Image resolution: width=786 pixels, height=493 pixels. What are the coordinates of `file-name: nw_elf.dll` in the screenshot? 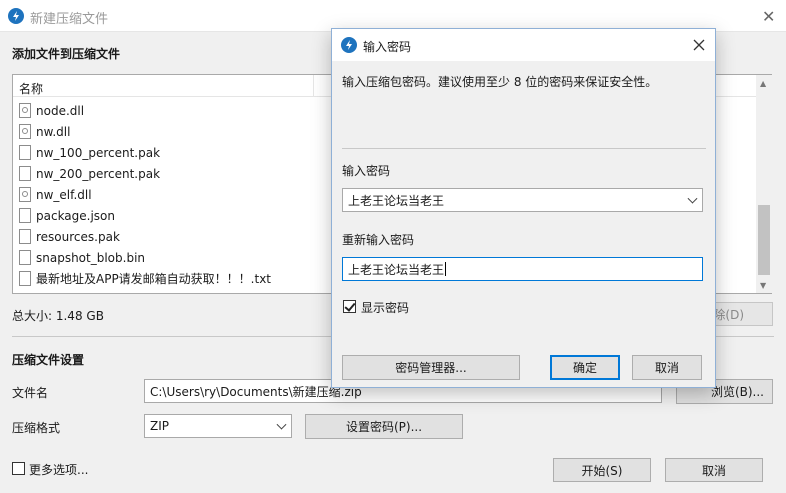 It's located at (64, 194).